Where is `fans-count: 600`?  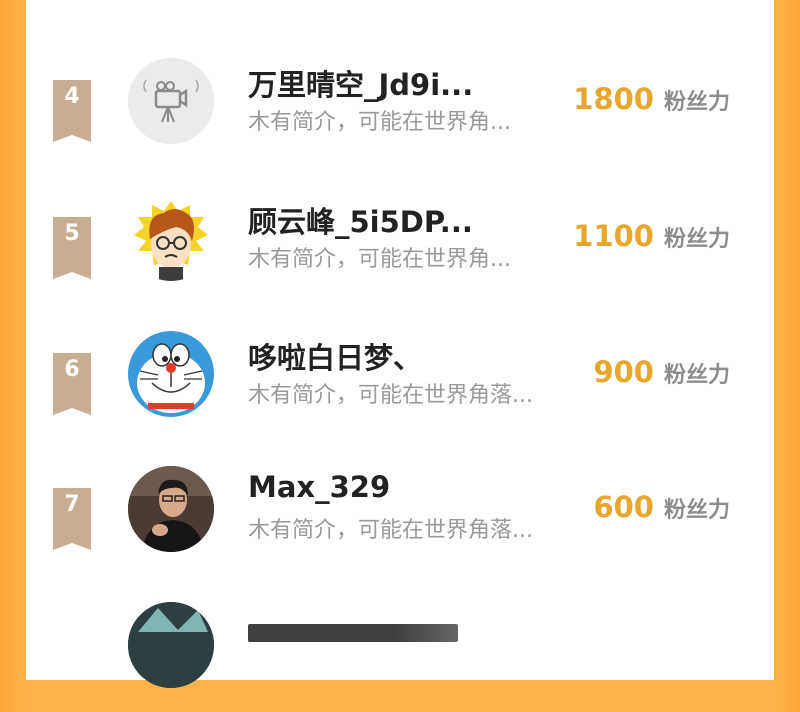
fans-count: 600 is located at coordinates (623, 507).